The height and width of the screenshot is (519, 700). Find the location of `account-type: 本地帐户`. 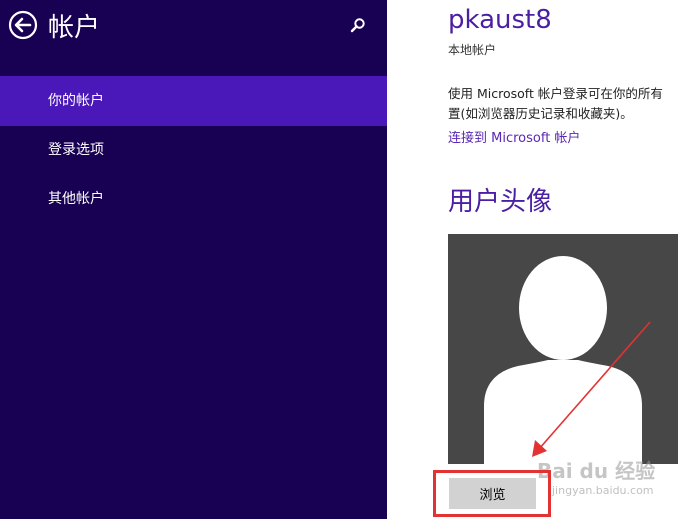

account-type: 本地帐户 is located at coordinates (472, 50).